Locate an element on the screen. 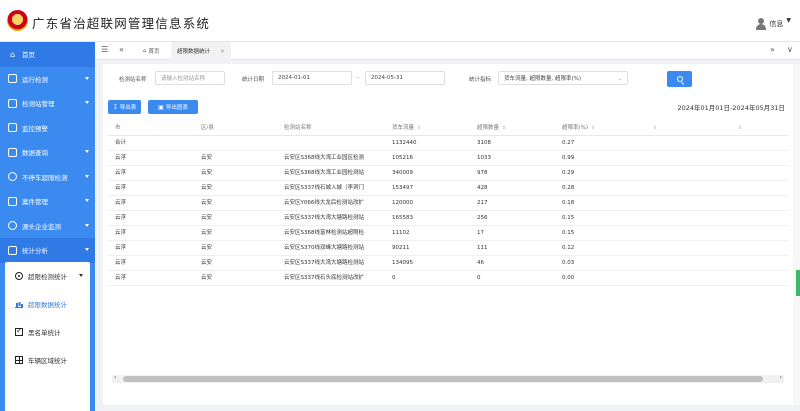  search-button is located at coordinates (679, 79).